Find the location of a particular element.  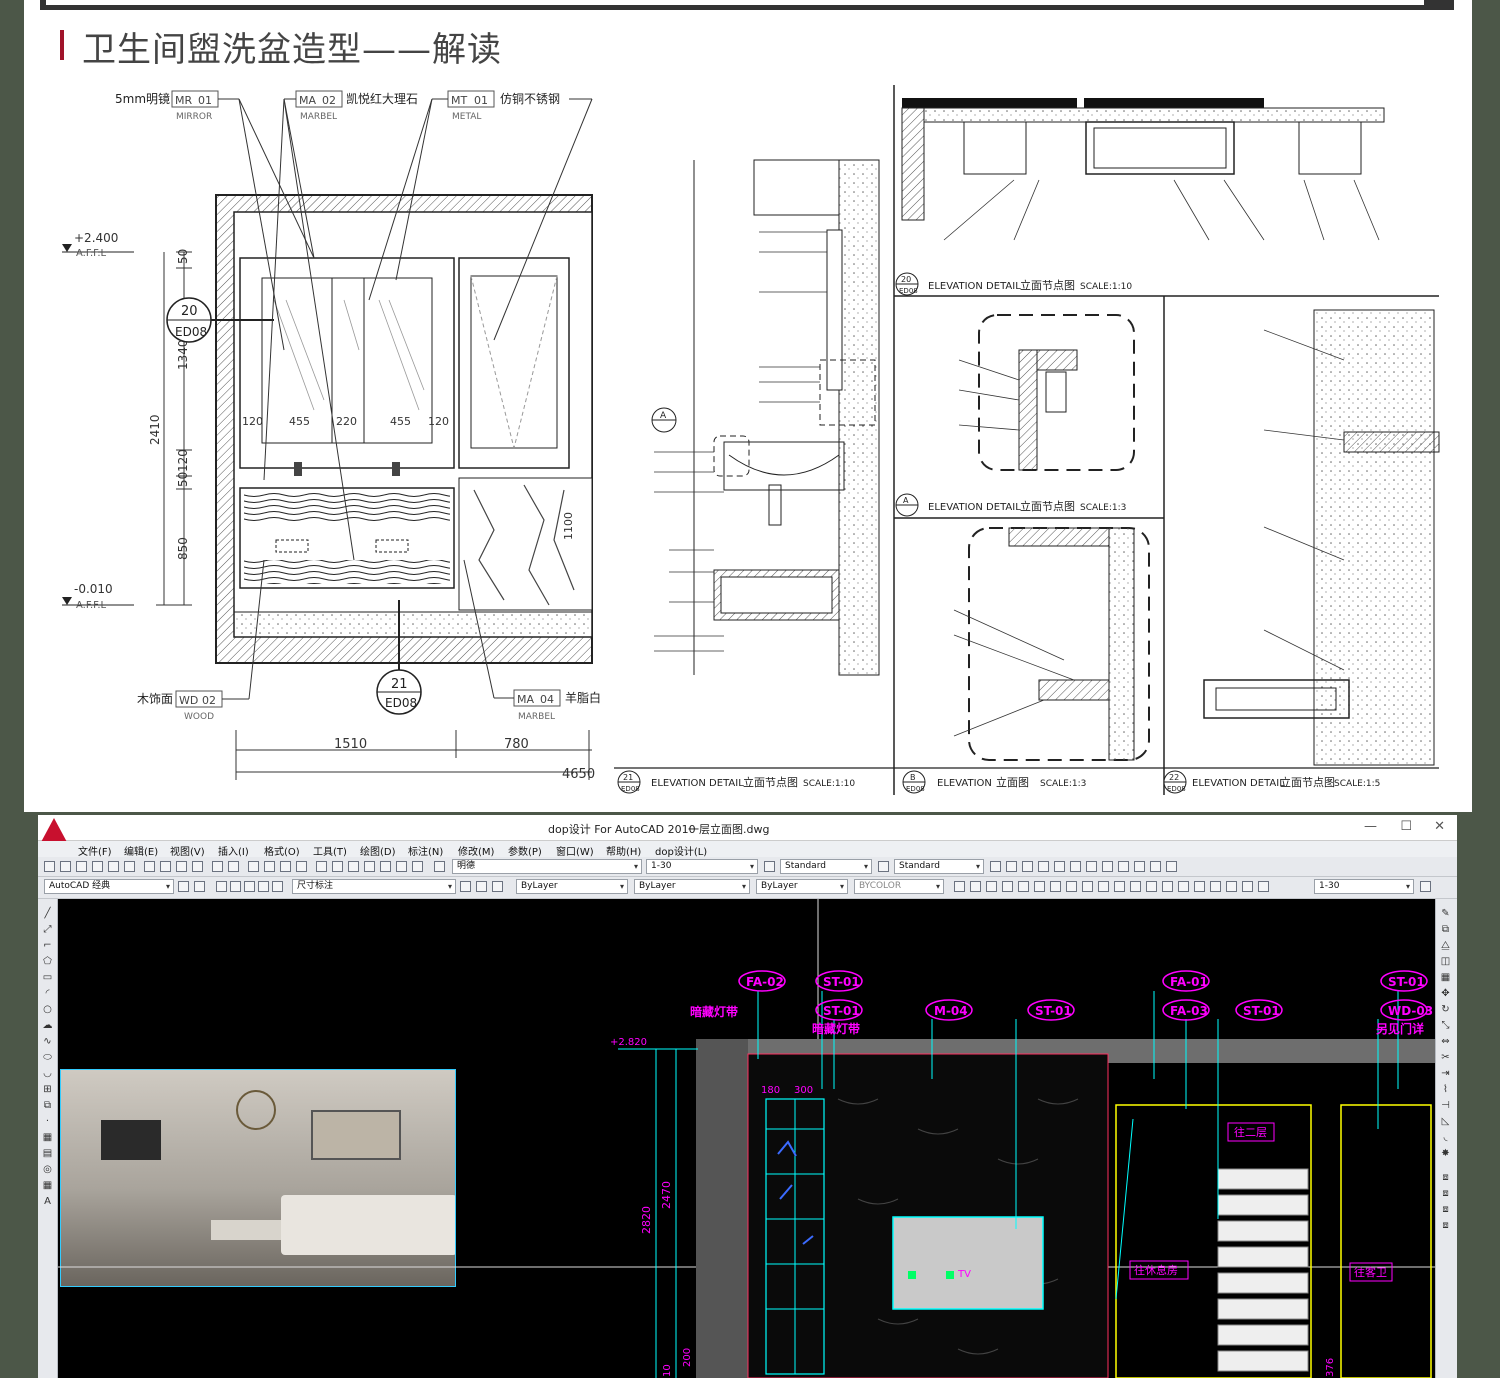

dim-style-select: Standard is located at coordinates (826, 866).